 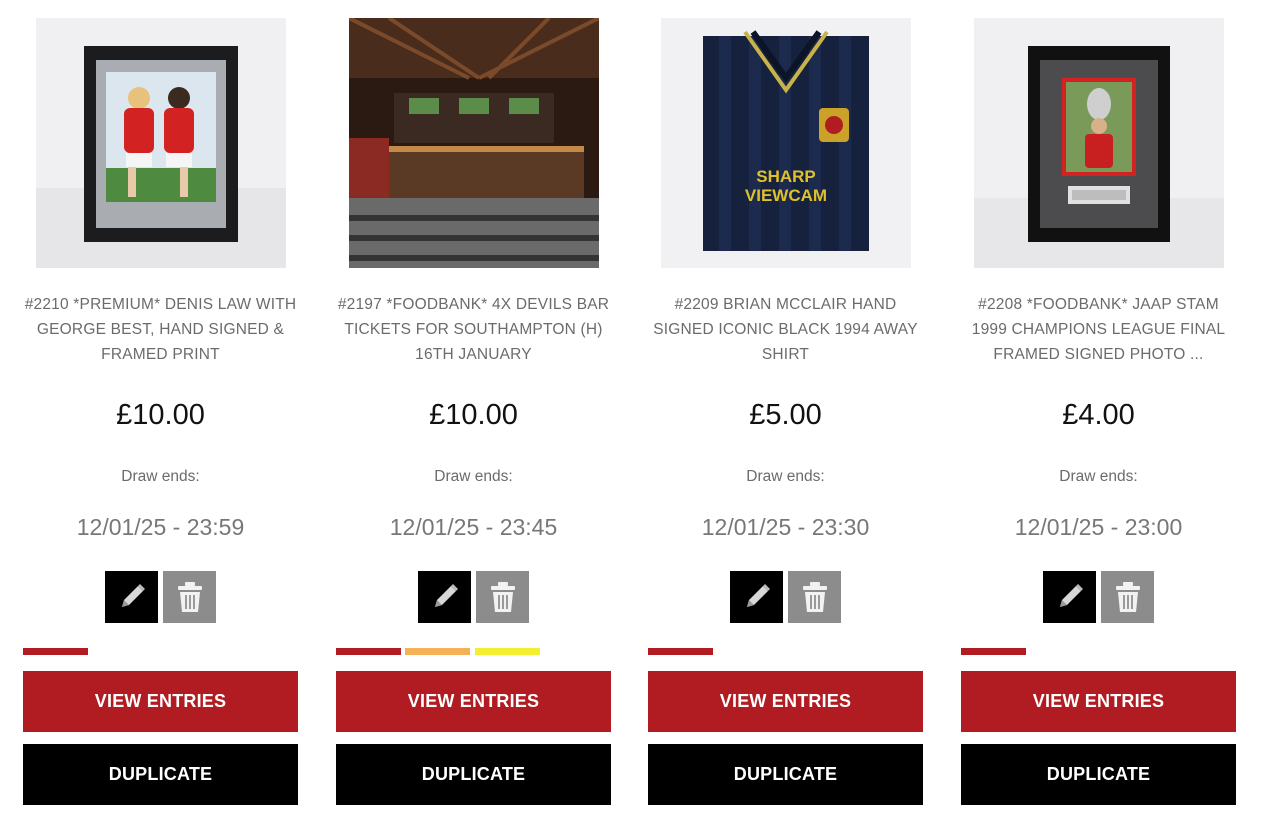 I want to click on away-shirt-image: SHARP VIEWCAM, so click(x=786, y=143).